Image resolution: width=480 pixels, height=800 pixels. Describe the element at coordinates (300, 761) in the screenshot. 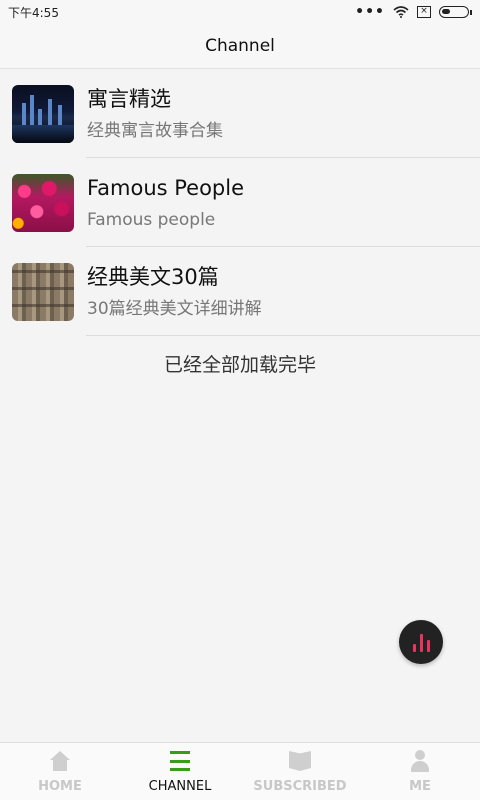

I see `book-icon` at that location.